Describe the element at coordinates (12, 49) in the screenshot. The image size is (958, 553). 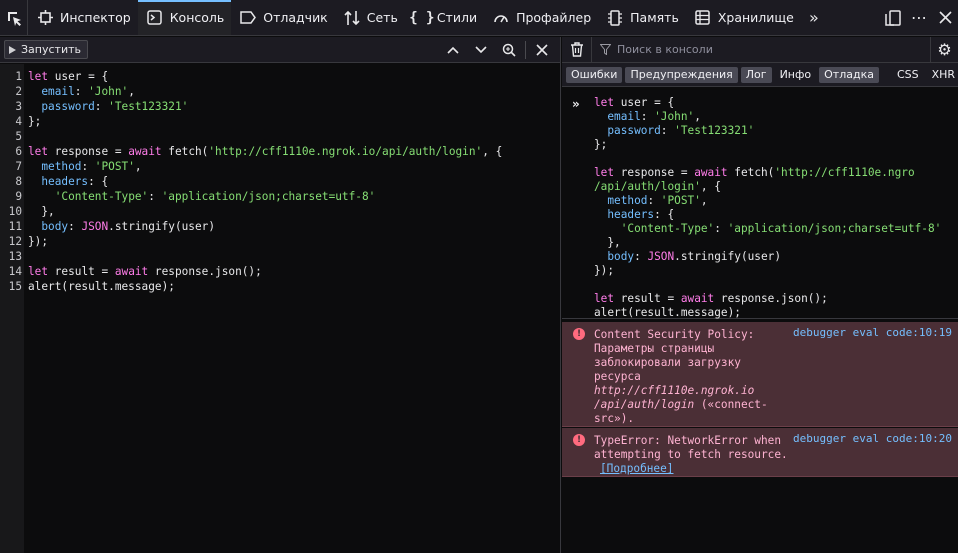
I see `play-icon` at that location.